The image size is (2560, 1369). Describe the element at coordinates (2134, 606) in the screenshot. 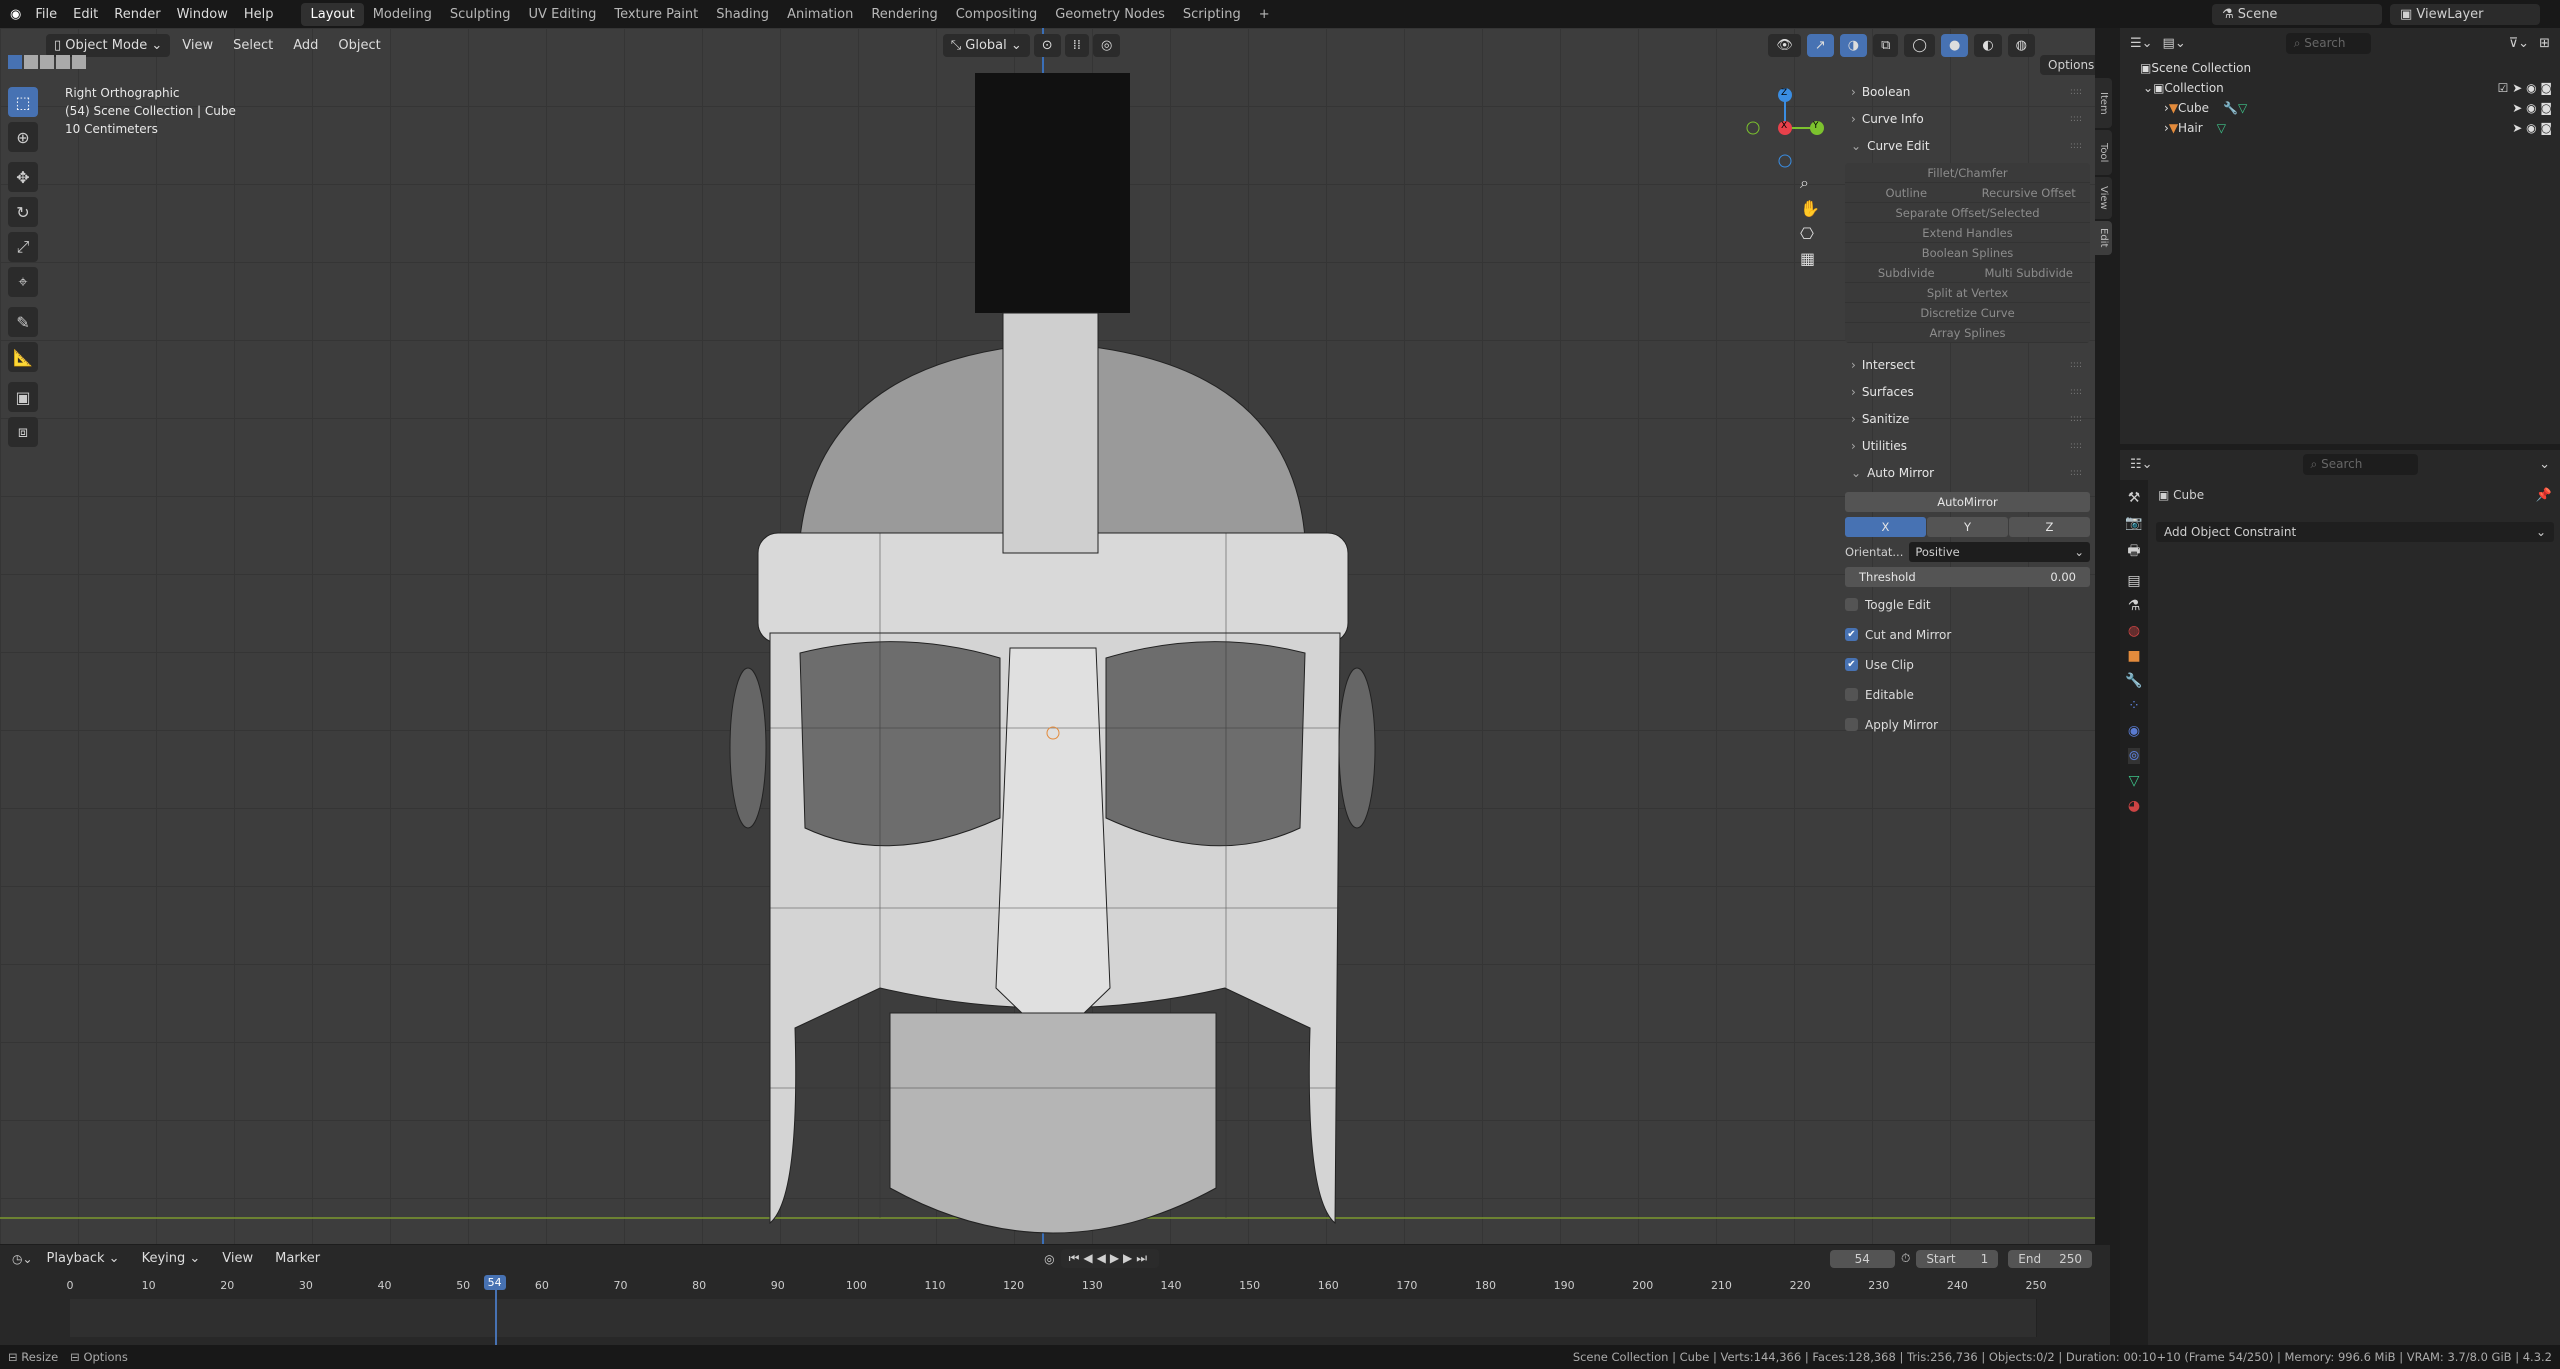

I see `scene-tab-icon: ⚗` at that location.